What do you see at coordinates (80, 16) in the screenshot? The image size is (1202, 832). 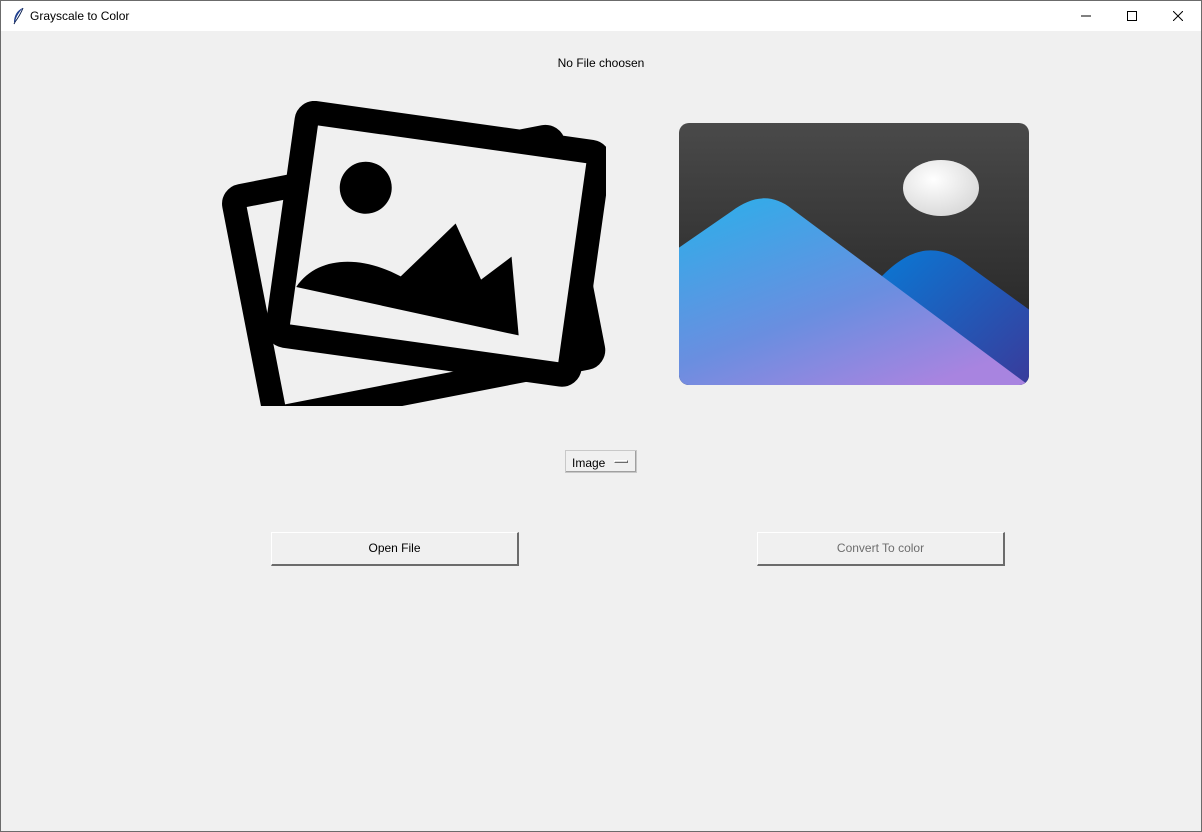 I see `window-title: Grayscale to Color` at bounding box center [80, 16].